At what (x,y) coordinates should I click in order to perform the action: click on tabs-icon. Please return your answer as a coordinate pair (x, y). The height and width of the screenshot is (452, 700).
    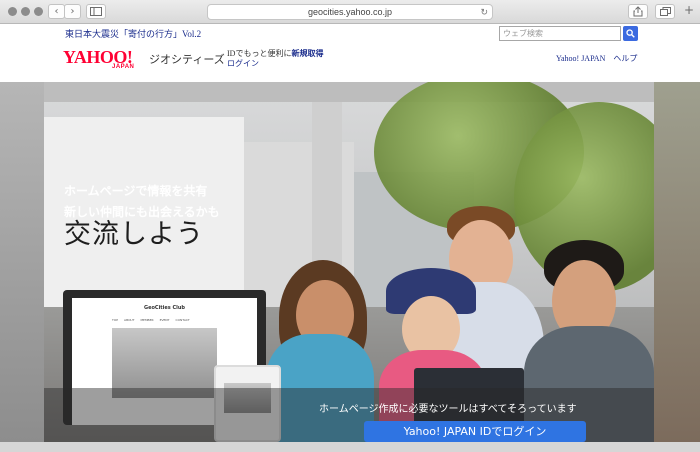
    Looking at the image, I should click on (665, 11).